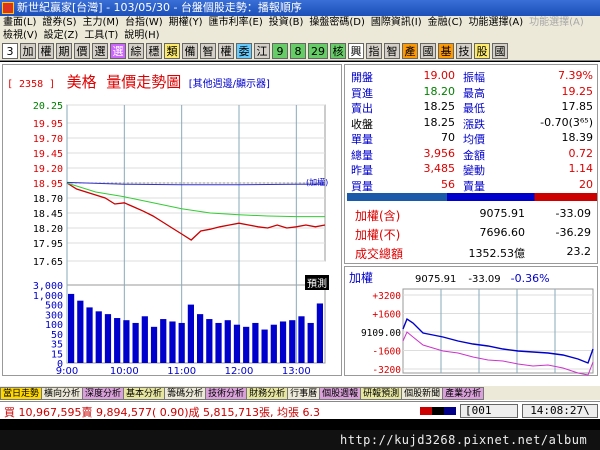  What do you see at coordinates (318, 51) in the screenshot?
I see `toolbar-button-17: 29` at bounding box center [318, 51].